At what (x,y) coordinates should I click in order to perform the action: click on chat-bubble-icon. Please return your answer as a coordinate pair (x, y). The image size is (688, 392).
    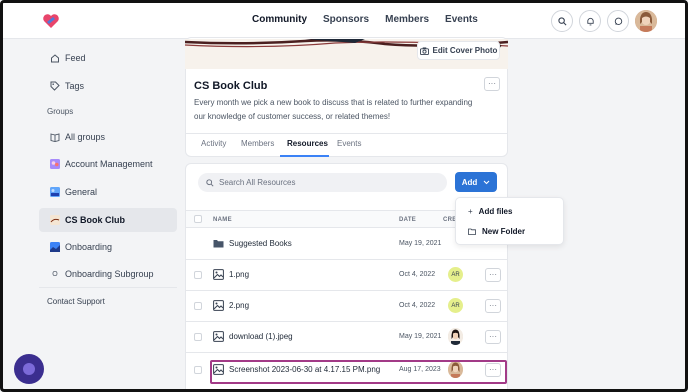
    Looking at the image, I should click on (618, 21).